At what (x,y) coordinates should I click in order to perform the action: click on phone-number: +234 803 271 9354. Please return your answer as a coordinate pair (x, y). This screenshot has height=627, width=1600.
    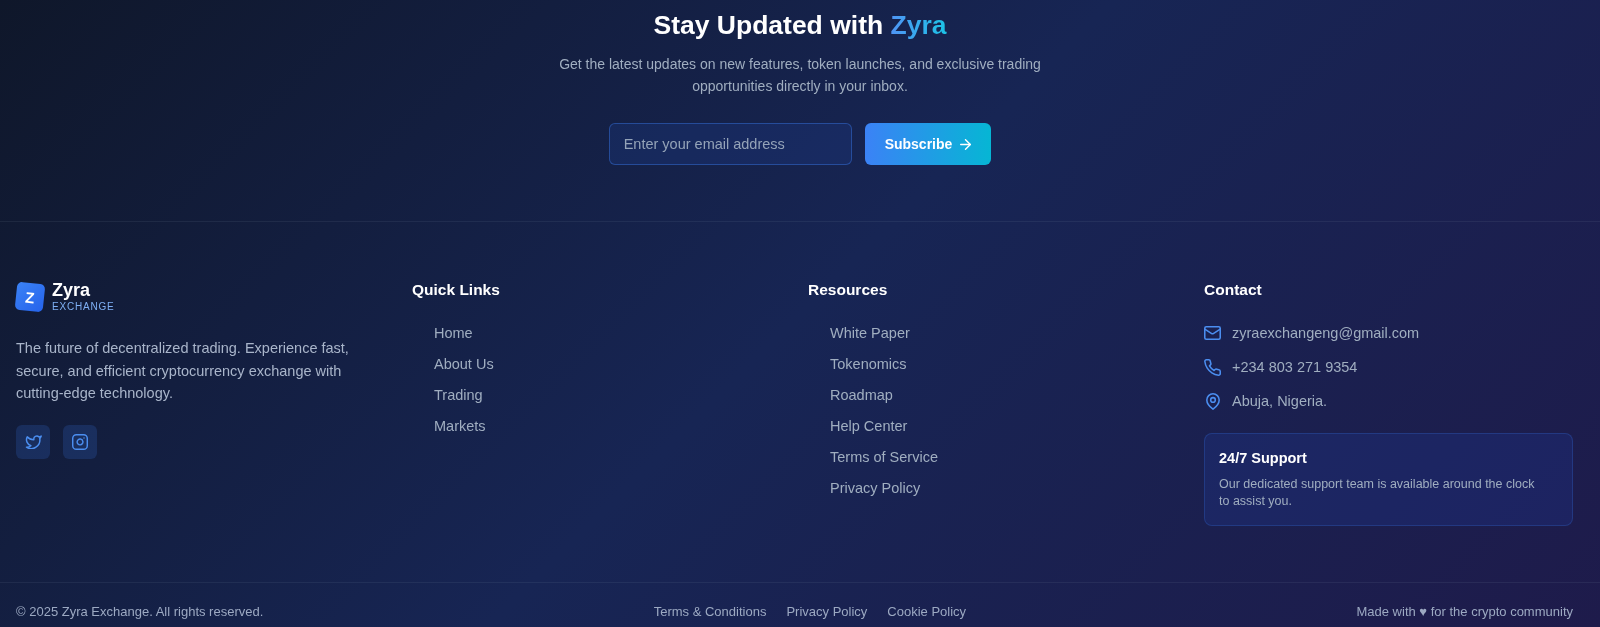
    Looking at the image, I should click on (1295, 367).